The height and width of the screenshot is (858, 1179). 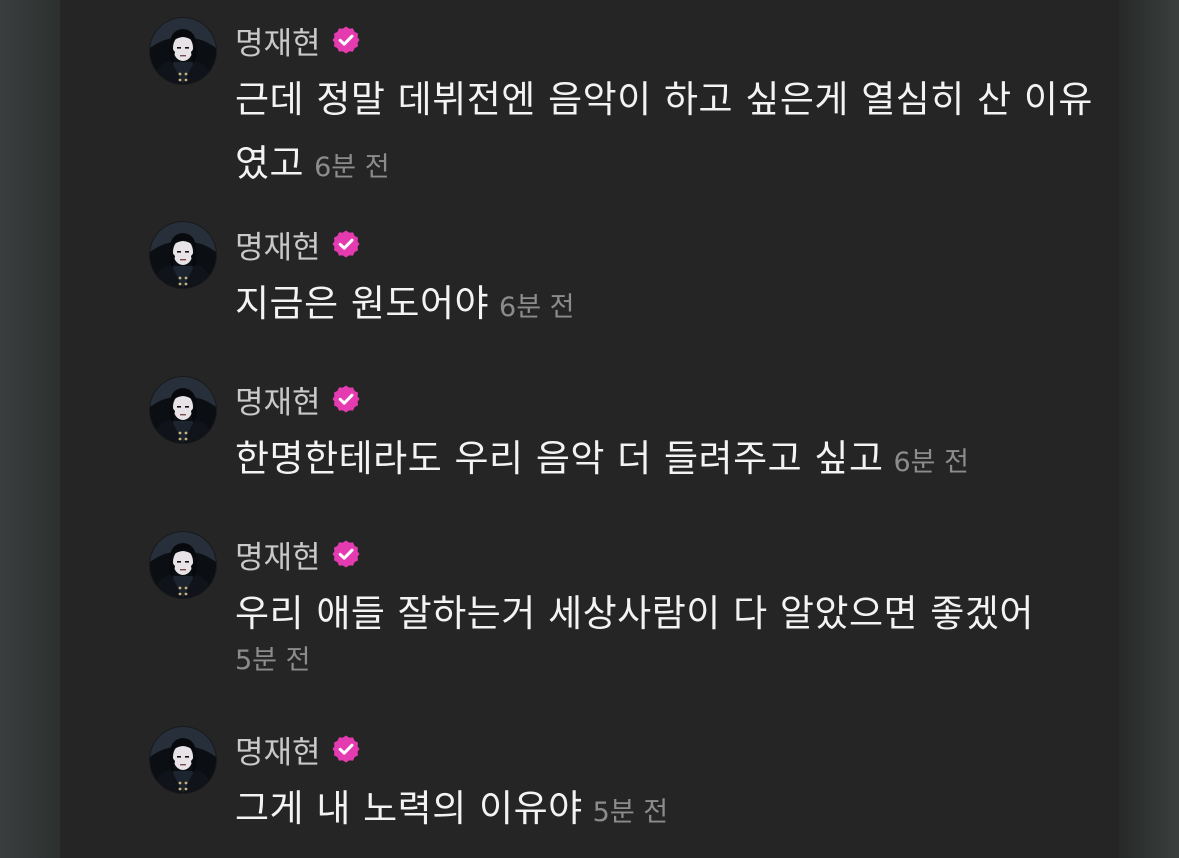 What do you see at coordinates (362, 303) in the screenshot?
I see `message-body: 지금은 원도어야` at bounding box center [362, 303].